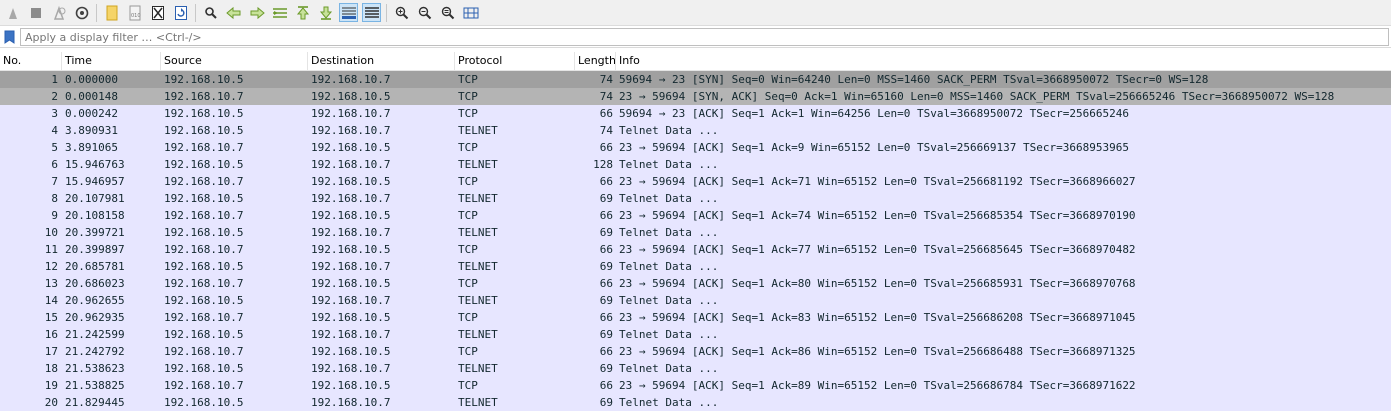  What do you see at coordinates (95, 232) in the screenshot?
I see `packet-time: 20.399721` at bounding box center [95, 232].